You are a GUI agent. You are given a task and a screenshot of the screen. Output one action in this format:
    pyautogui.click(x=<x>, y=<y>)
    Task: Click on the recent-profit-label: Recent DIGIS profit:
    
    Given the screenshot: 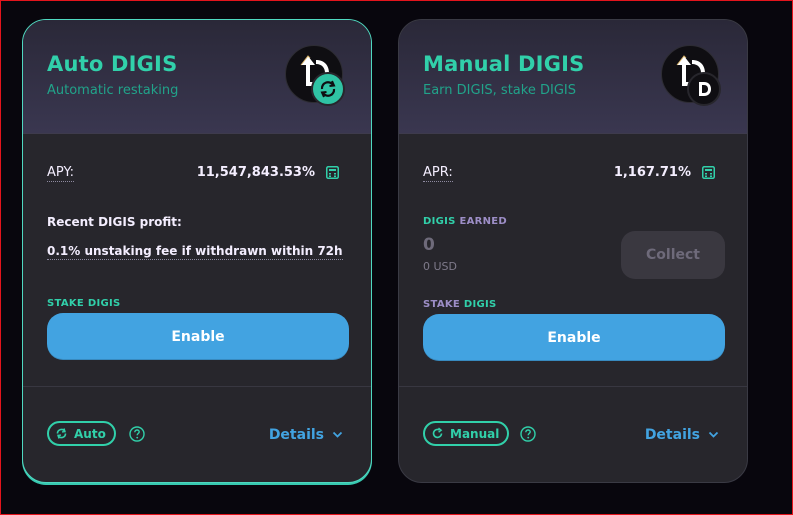 What is the action you would take?
    pyautogui.click(x=114, y=222)
    